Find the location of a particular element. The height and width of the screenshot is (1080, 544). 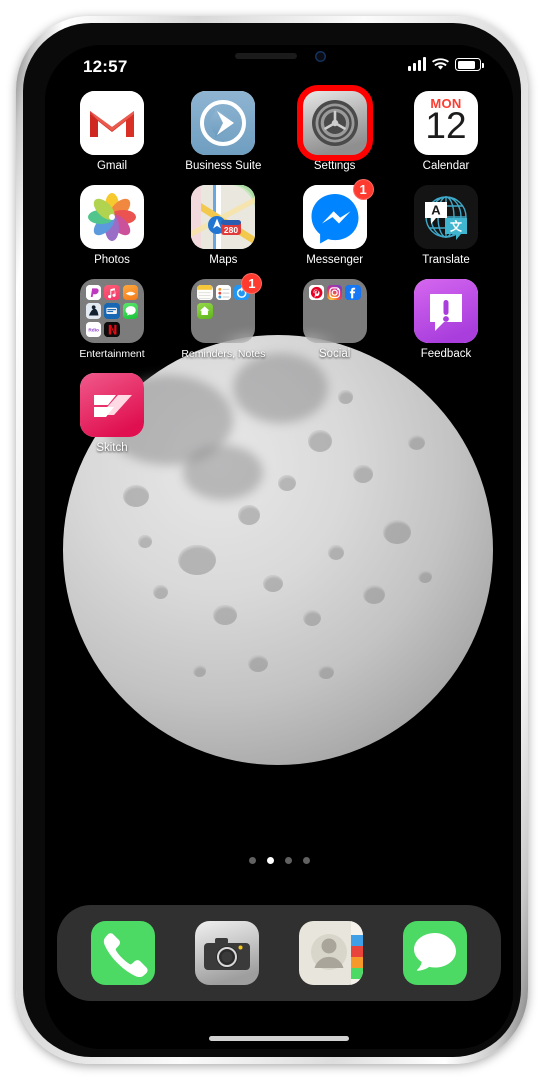

dock-app-camera is located at coordinates (227, 953).